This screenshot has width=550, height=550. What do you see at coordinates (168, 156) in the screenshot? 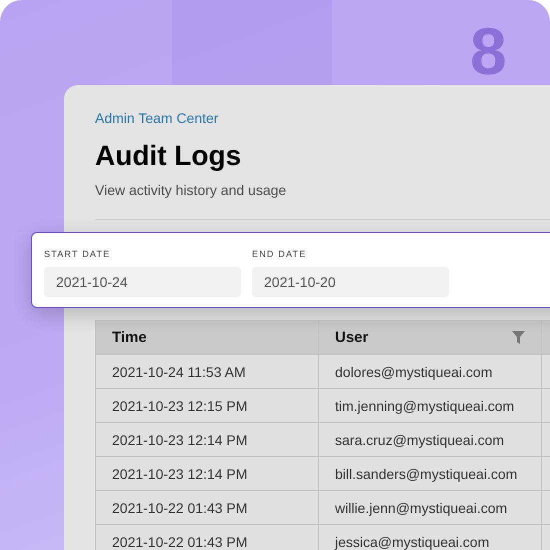
I see `page-title: Audit Logs` at bounding box center [168, 156].